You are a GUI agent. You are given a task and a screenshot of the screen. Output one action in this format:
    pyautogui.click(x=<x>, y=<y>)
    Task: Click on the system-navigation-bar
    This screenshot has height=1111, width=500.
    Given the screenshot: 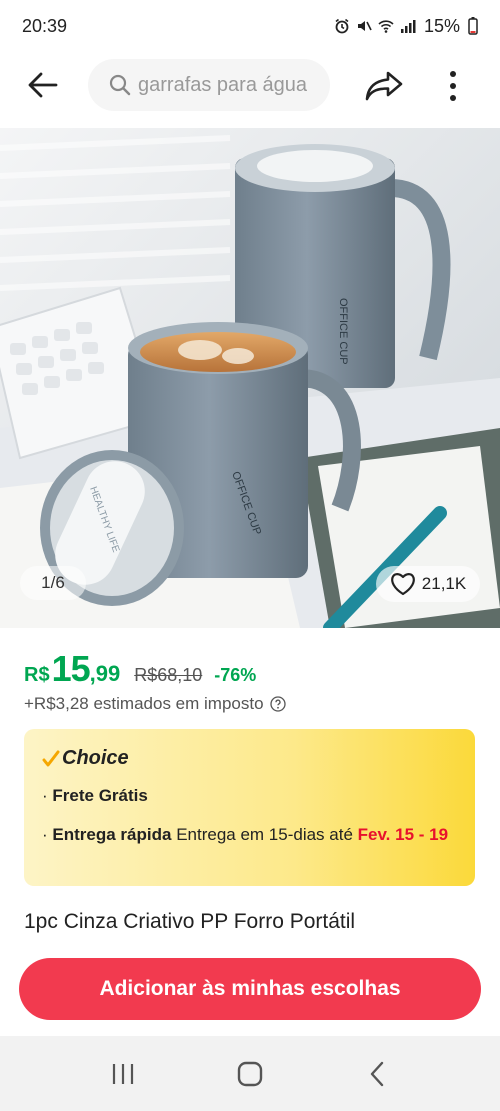 What is the action you would take?
    pyautogui.click(x=250, y=1073)
    